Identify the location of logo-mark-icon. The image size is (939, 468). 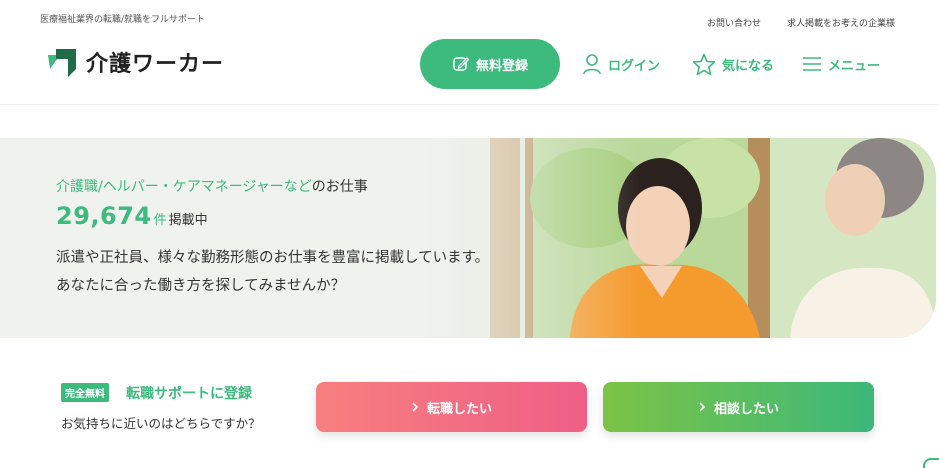
(62, 63).